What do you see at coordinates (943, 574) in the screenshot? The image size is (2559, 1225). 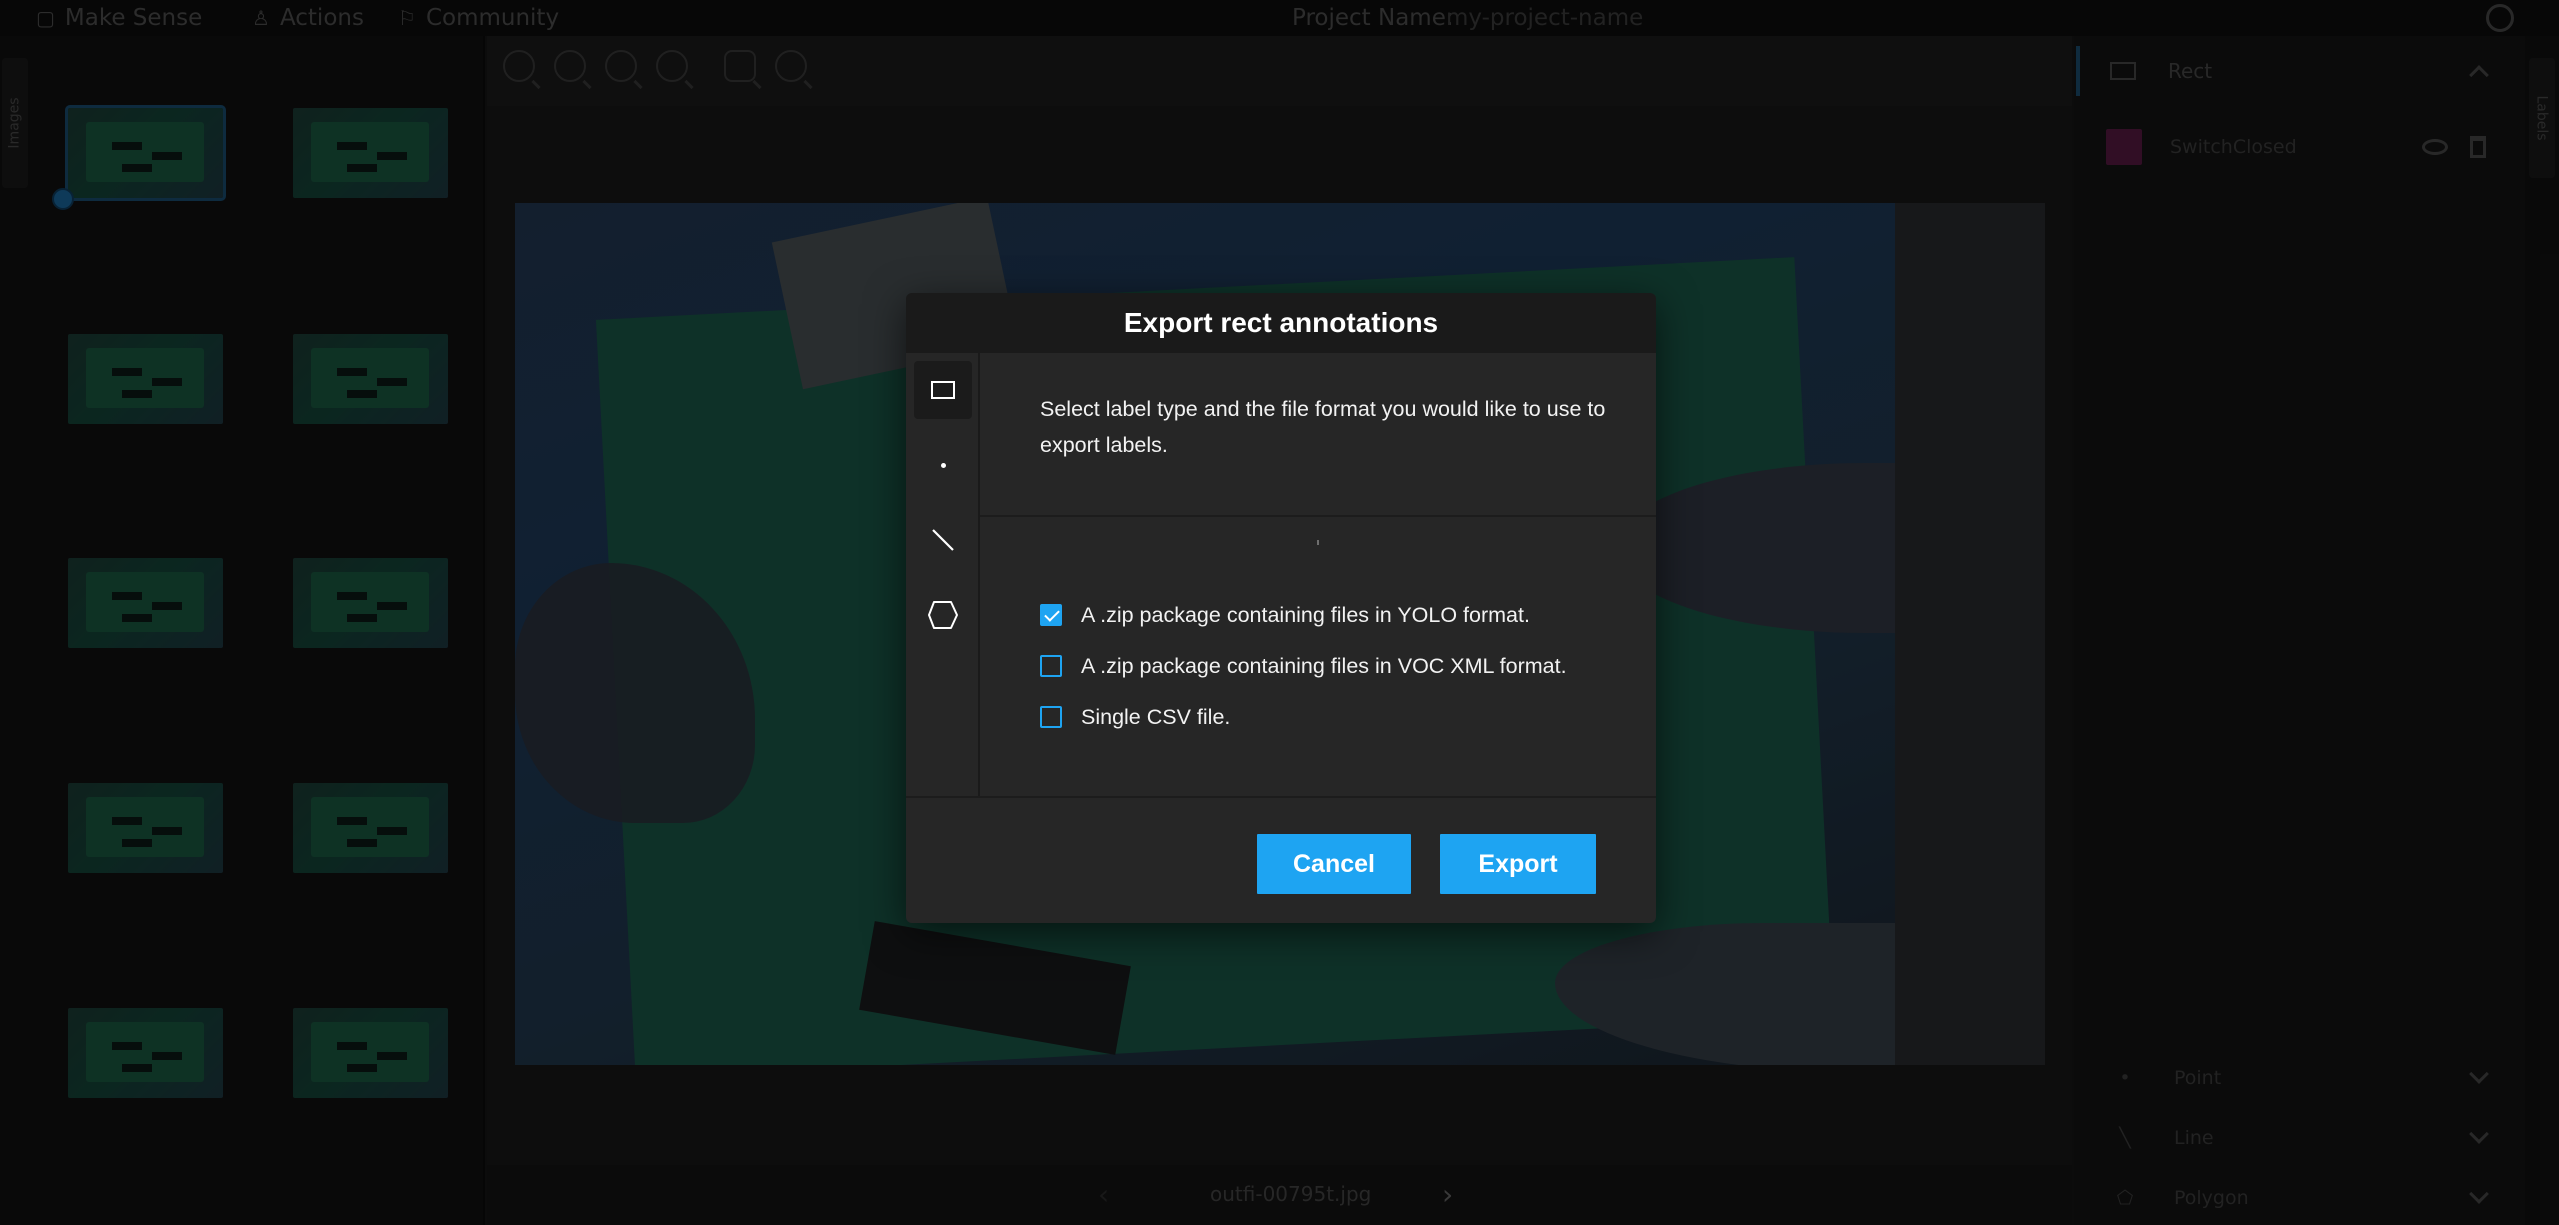 I see `label-type-selector` at bounding box center [943, 574].